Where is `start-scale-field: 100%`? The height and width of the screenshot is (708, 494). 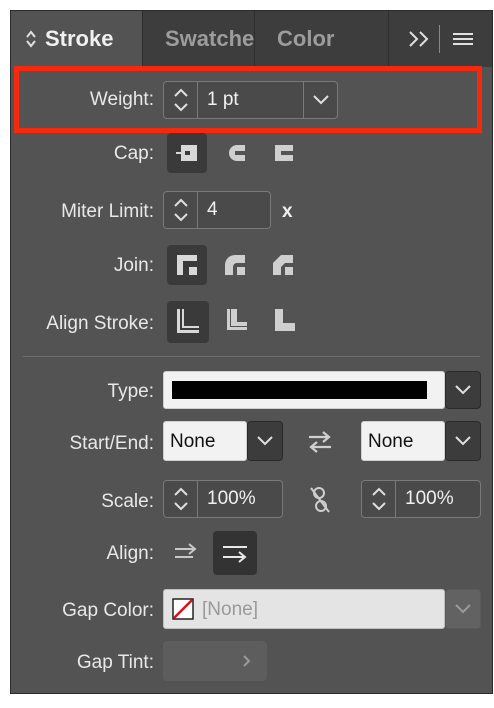 start-scale-field: 100% is located at coordinates (223, 499).